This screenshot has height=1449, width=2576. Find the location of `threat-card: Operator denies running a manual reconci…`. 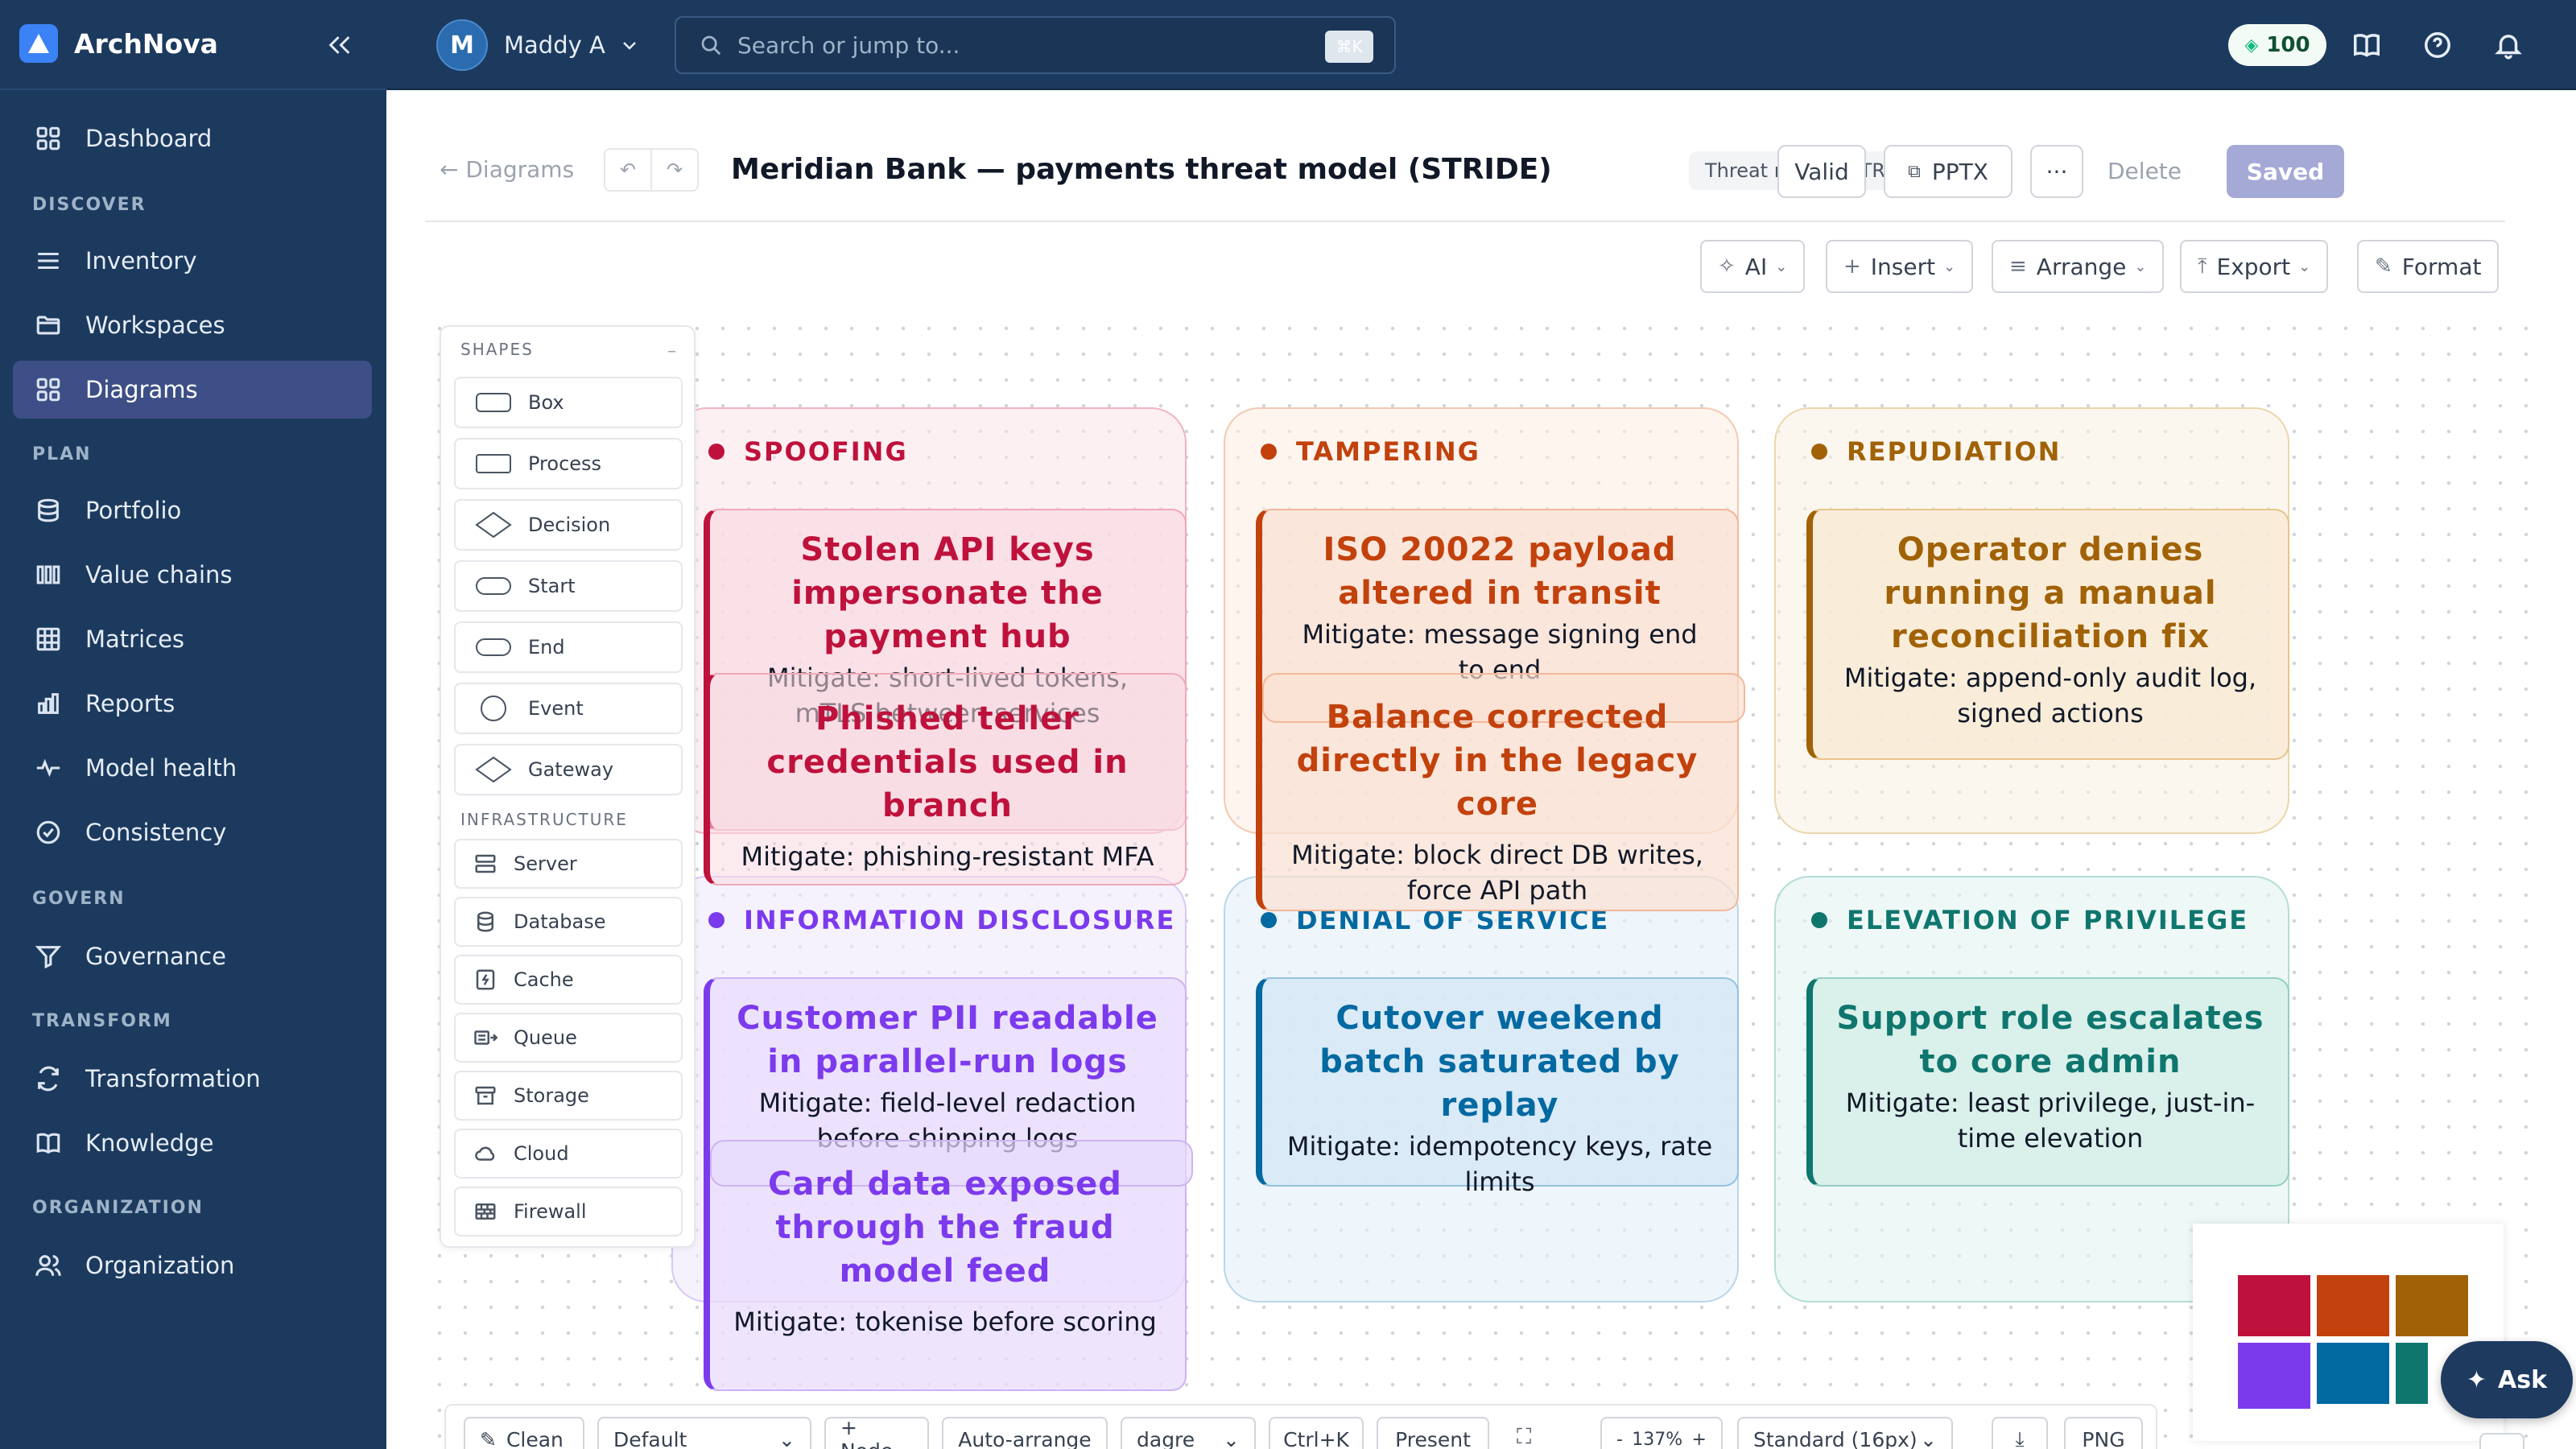

threat-card: Operator denies running a manual reconci… is located at coordinates (2047, 634).